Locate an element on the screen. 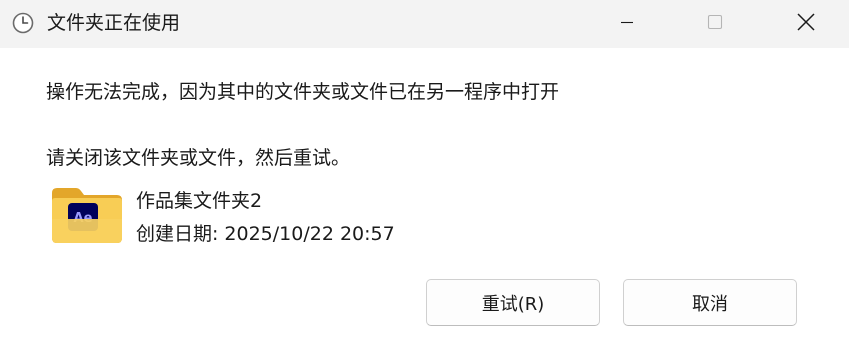 This screenshot has width=849, height=352. created-label: 创建日期: is located at coordinates (177, 234).